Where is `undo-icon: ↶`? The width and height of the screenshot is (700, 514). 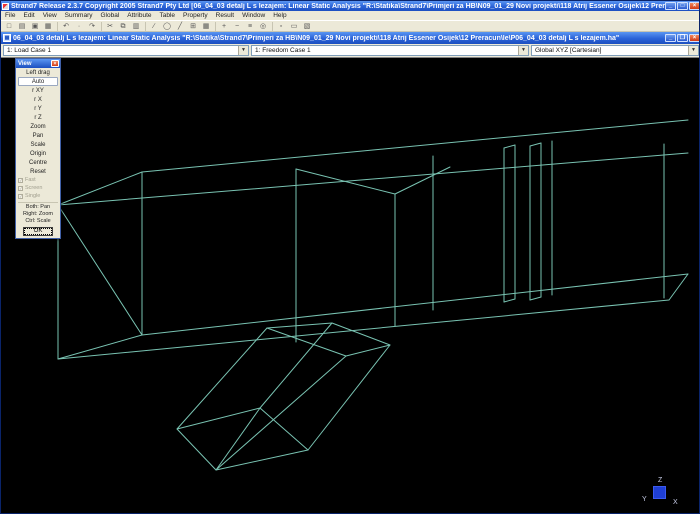 undo-icon: ↶ is located at coordinates (66, 26).